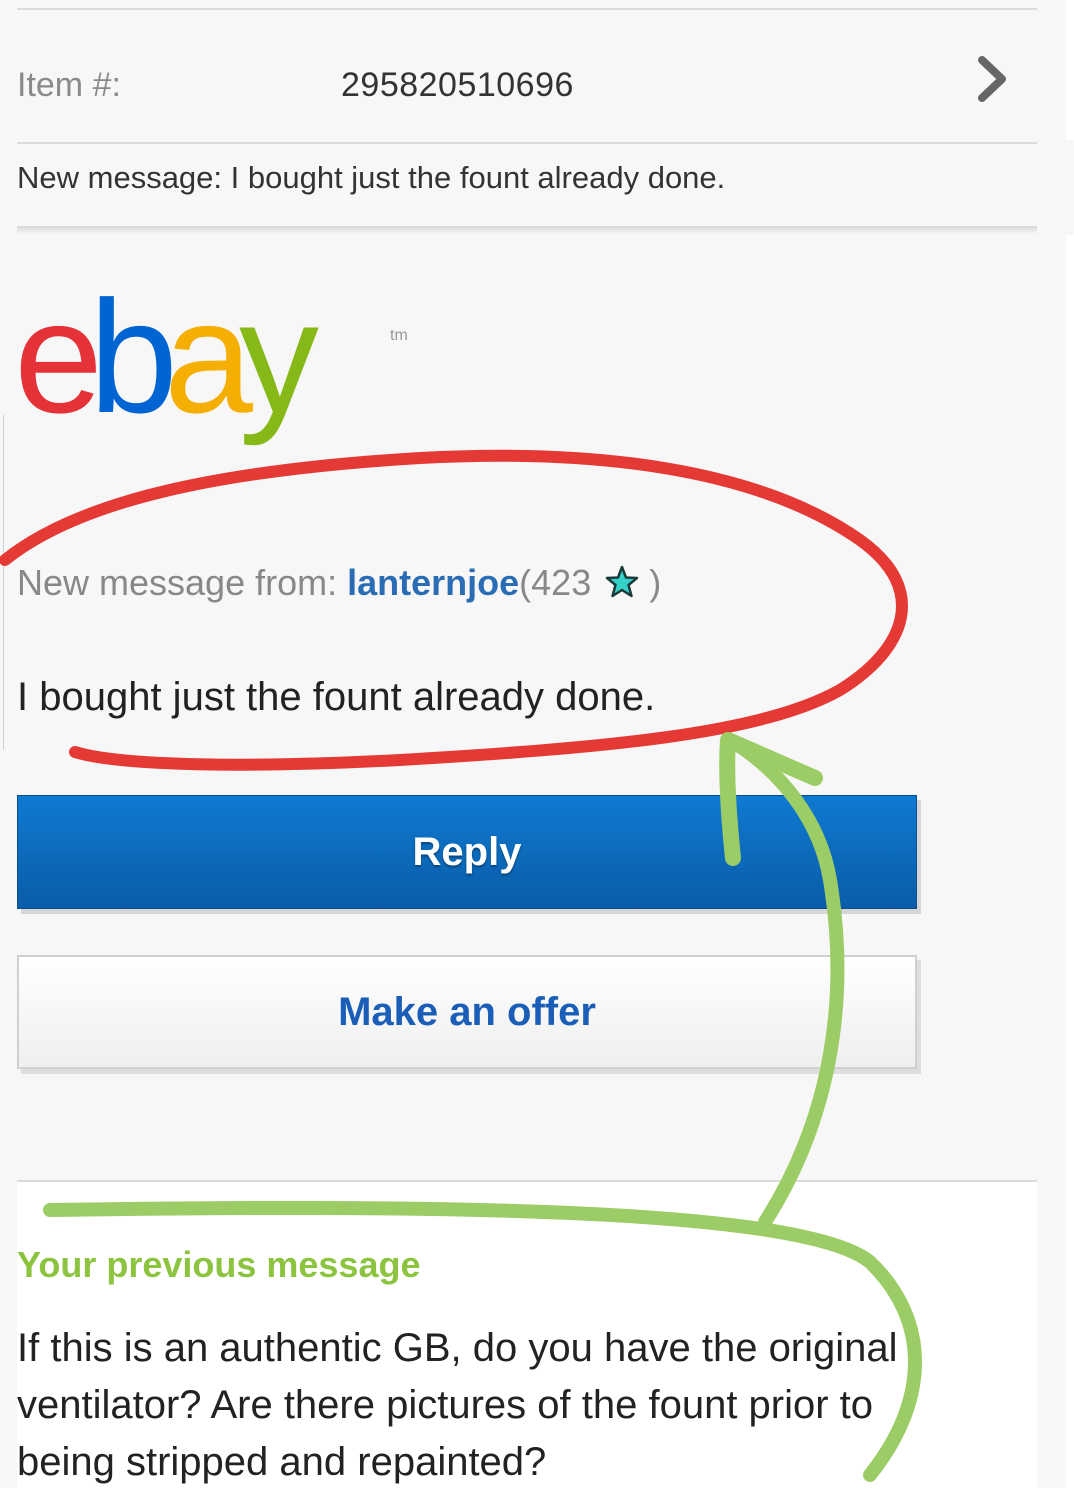  I want to click on reply-button: Reply, so click(467, 852).